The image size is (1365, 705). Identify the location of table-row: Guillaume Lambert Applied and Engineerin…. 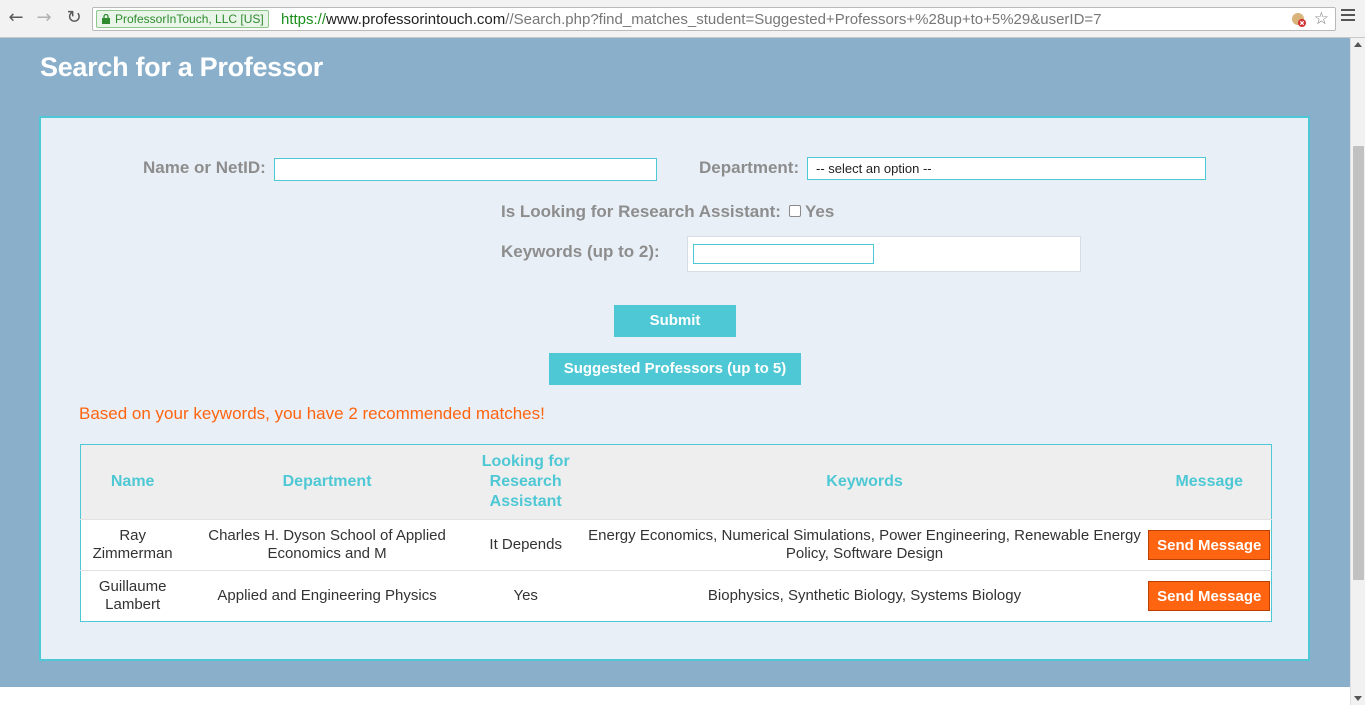
(676, 596).